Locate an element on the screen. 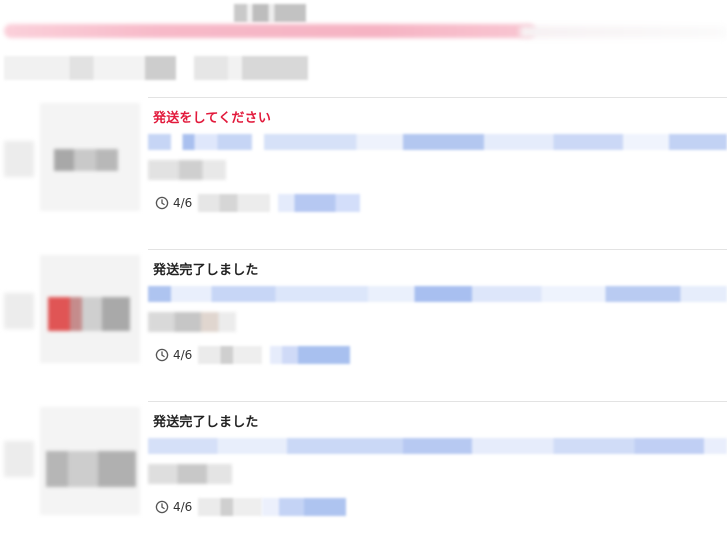 The width and height of the screenshot is (727, 537). header-mosaic-title is located at coordinates (270, 13).